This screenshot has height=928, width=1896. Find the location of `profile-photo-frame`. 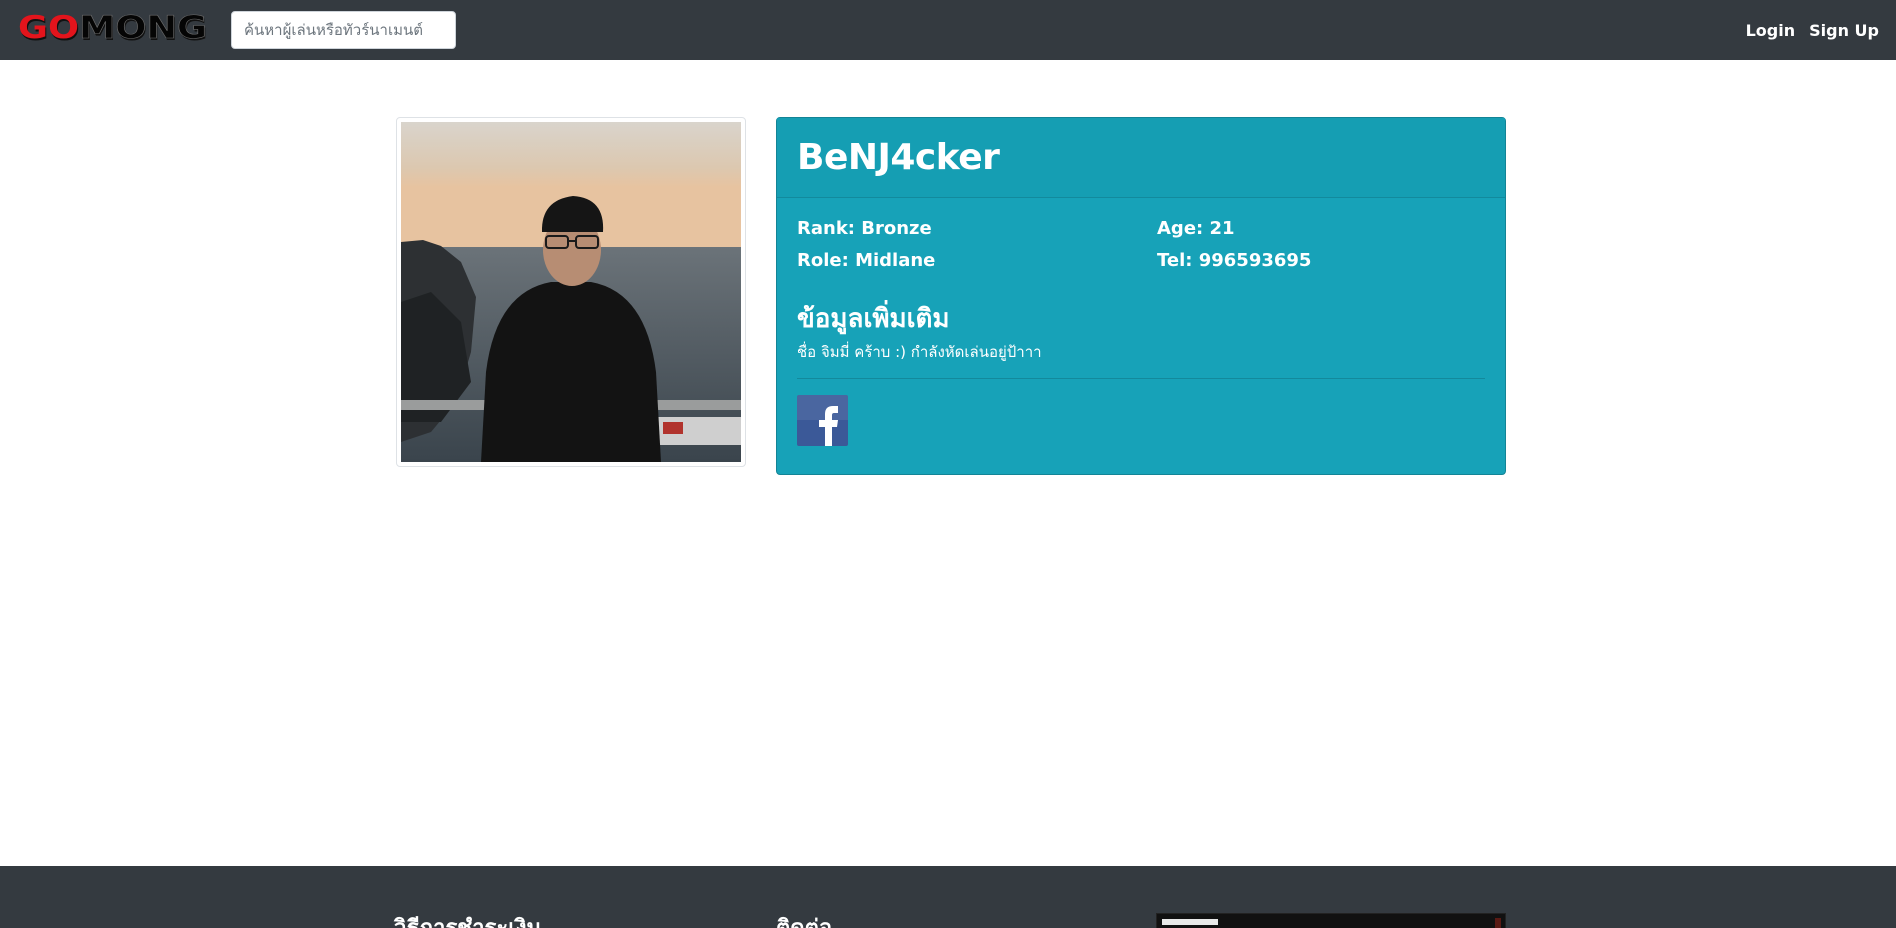

profile-photo-frame is located at coordinates (571, 292).